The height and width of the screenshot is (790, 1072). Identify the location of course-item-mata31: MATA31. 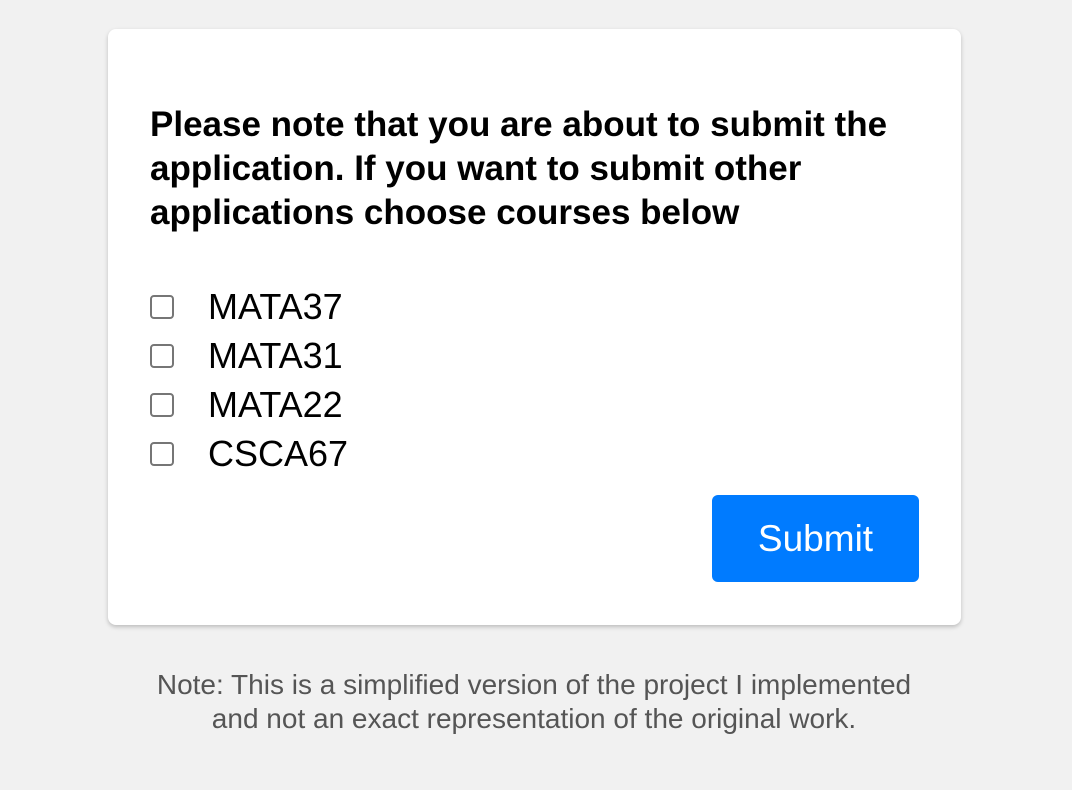
(249, 355).